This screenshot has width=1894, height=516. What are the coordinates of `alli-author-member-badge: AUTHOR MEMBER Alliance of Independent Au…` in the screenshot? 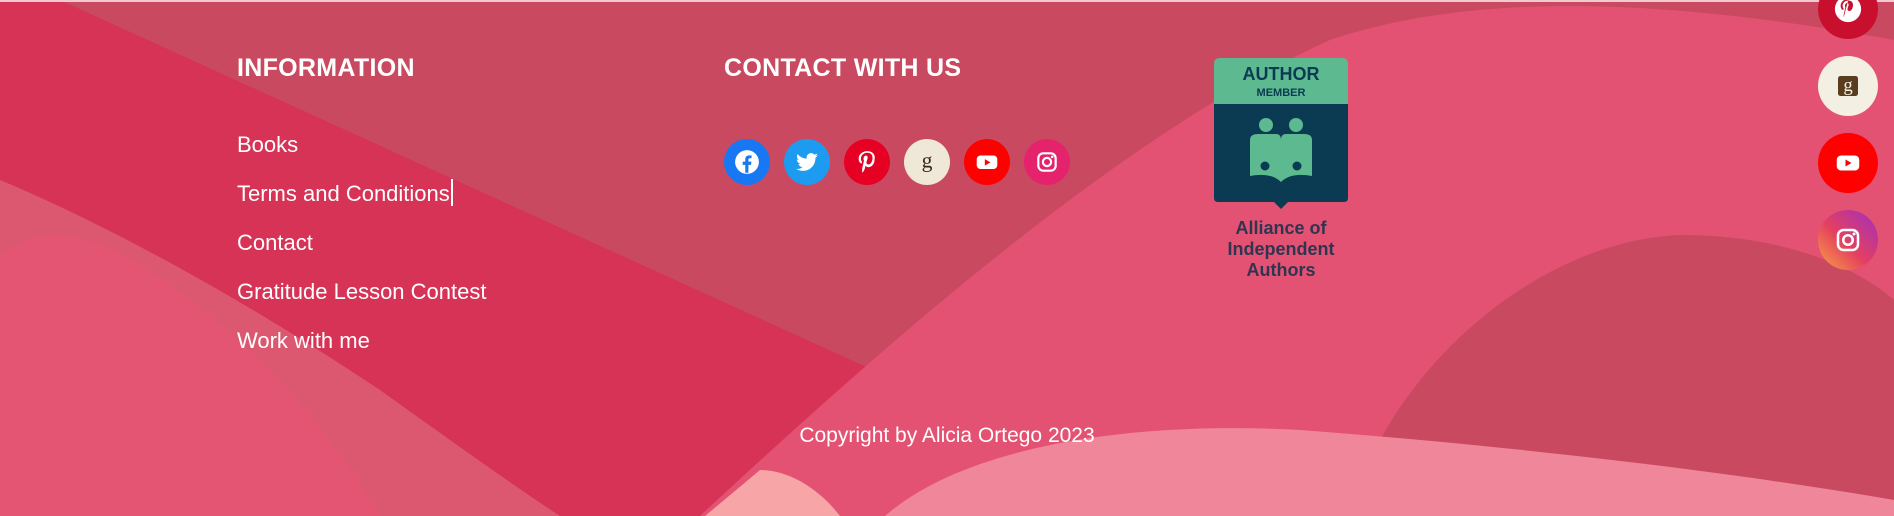 It's located at (1281, 168).